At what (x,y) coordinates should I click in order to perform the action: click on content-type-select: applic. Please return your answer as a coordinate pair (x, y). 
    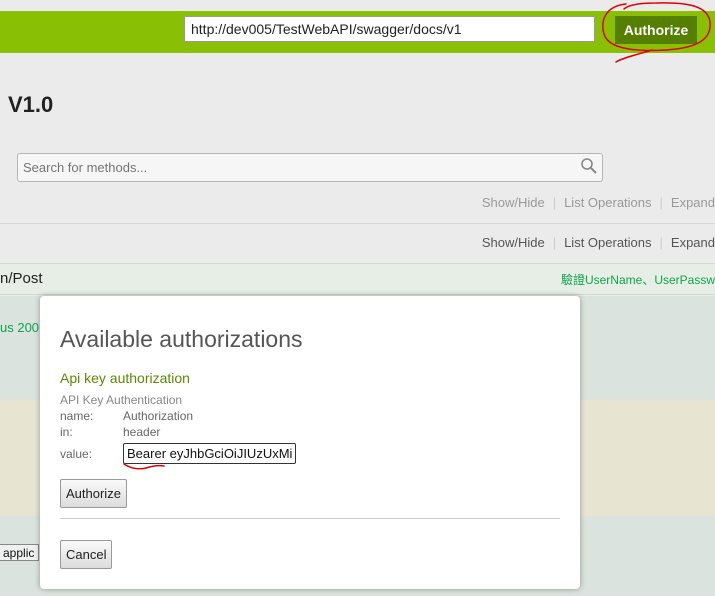
    Looking at the image, I should click on (20, 552).